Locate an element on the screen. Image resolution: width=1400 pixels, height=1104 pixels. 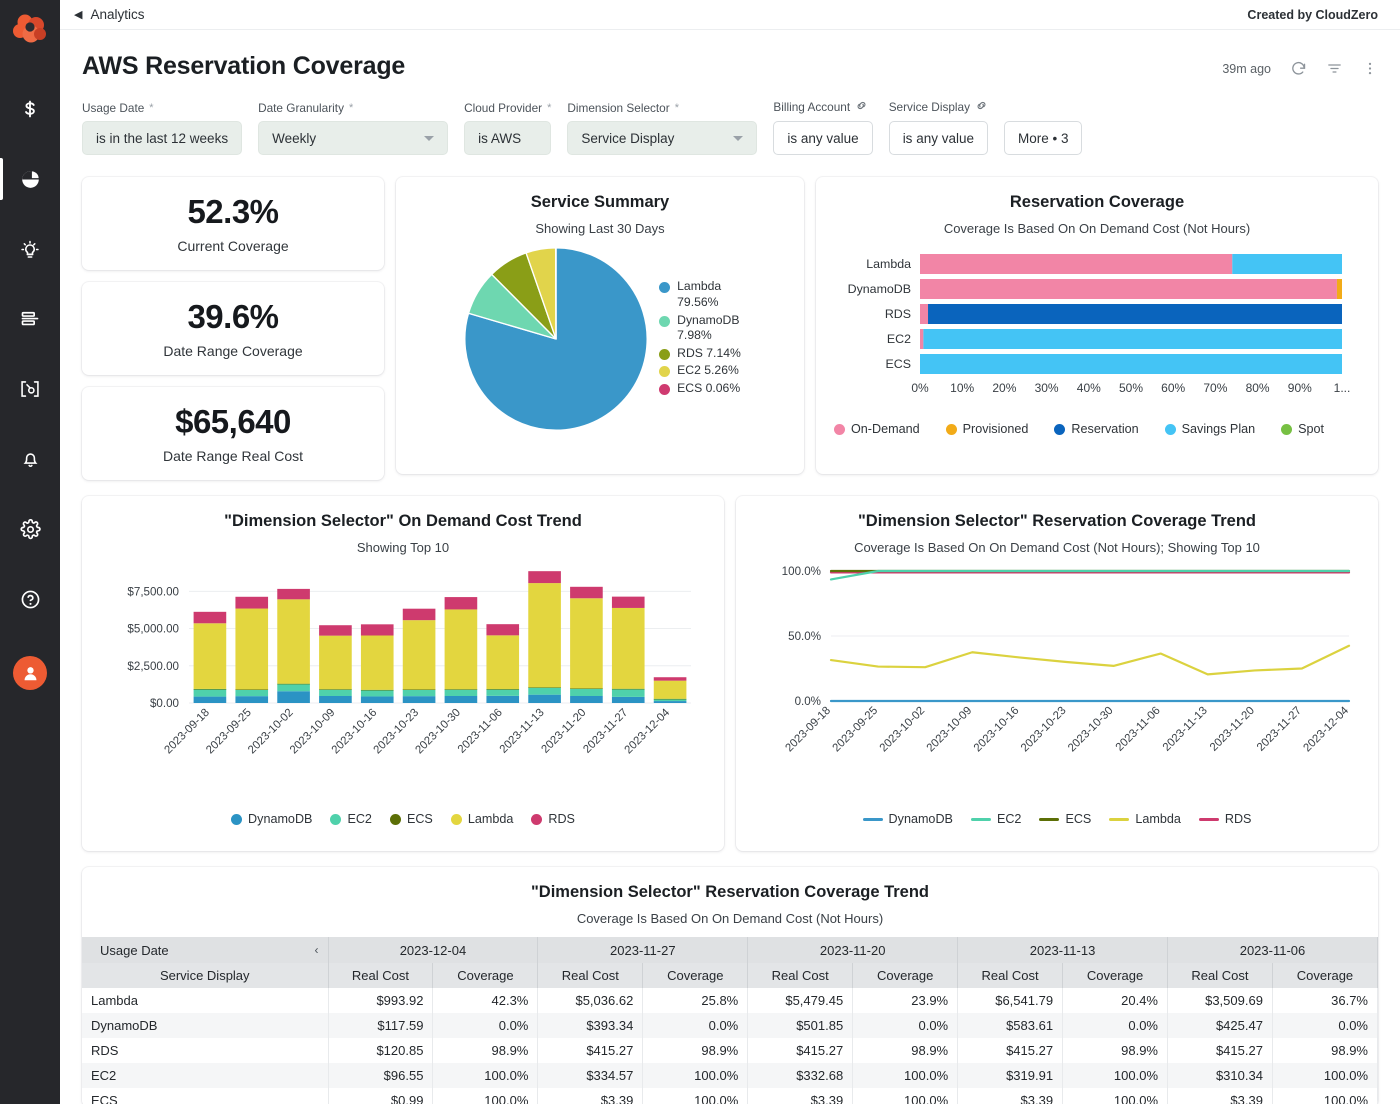
usage-date-value: is in the last 12 weeks is located at coordinates (162, 138).